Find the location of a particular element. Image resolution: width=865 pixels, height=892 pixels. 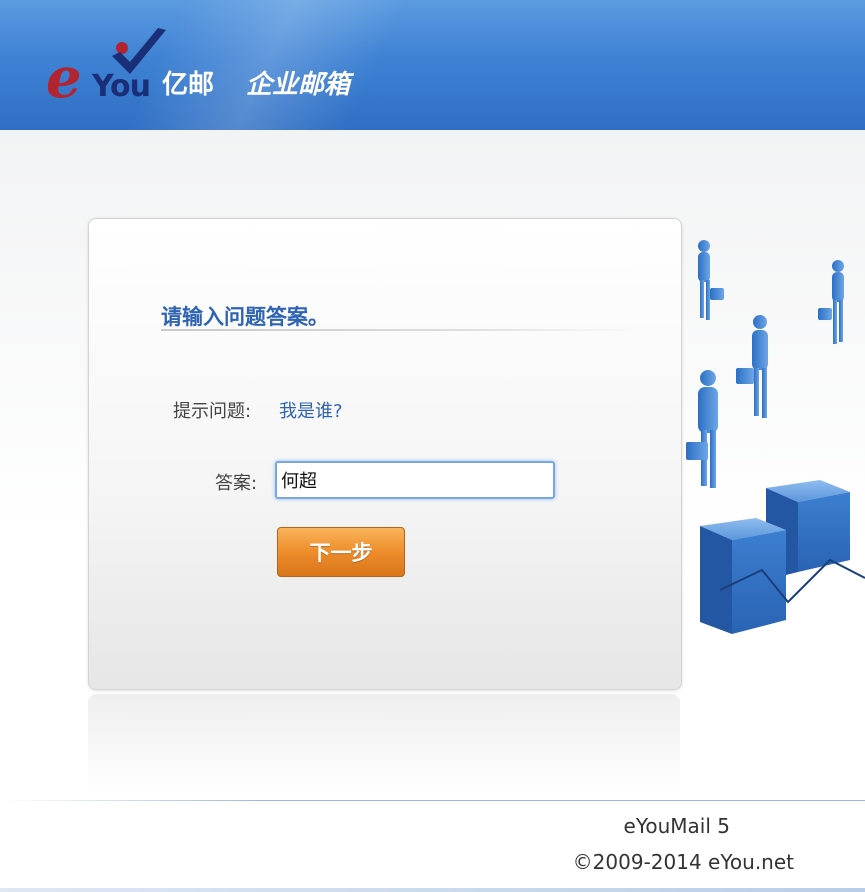

bottom-divider is located at coordinates (432, 890).